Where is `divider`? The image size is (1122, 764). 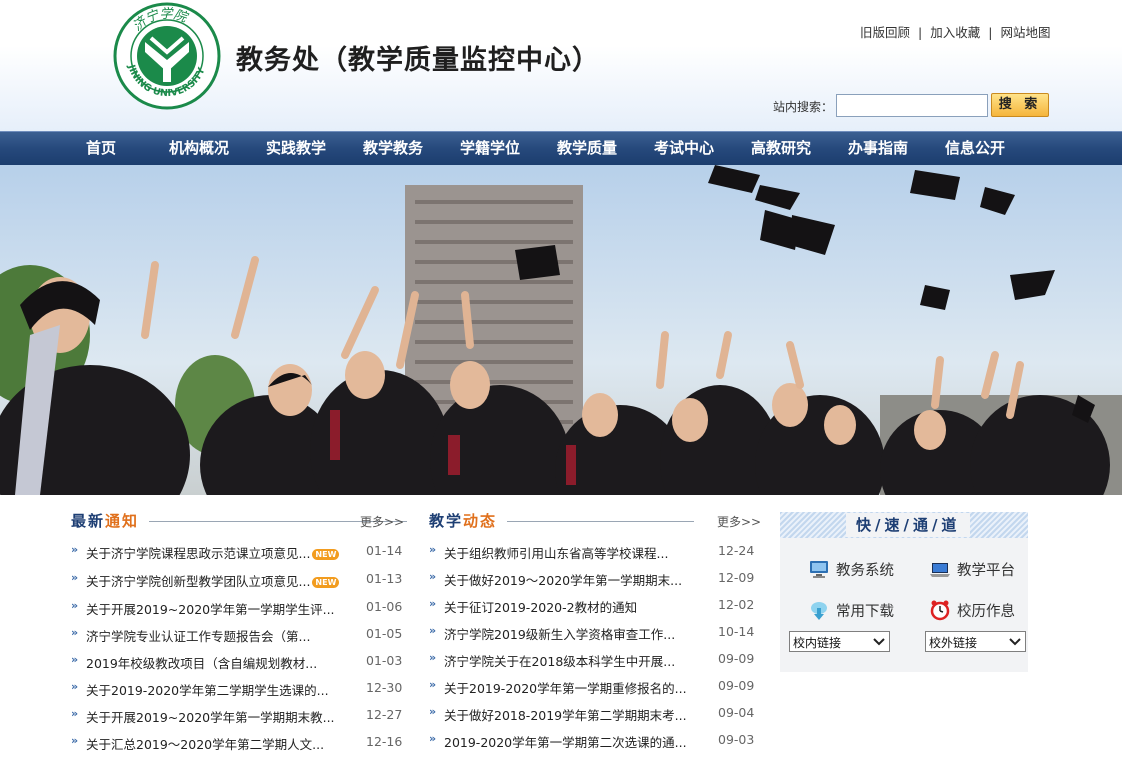 divider is located at coordinates (600, 521).